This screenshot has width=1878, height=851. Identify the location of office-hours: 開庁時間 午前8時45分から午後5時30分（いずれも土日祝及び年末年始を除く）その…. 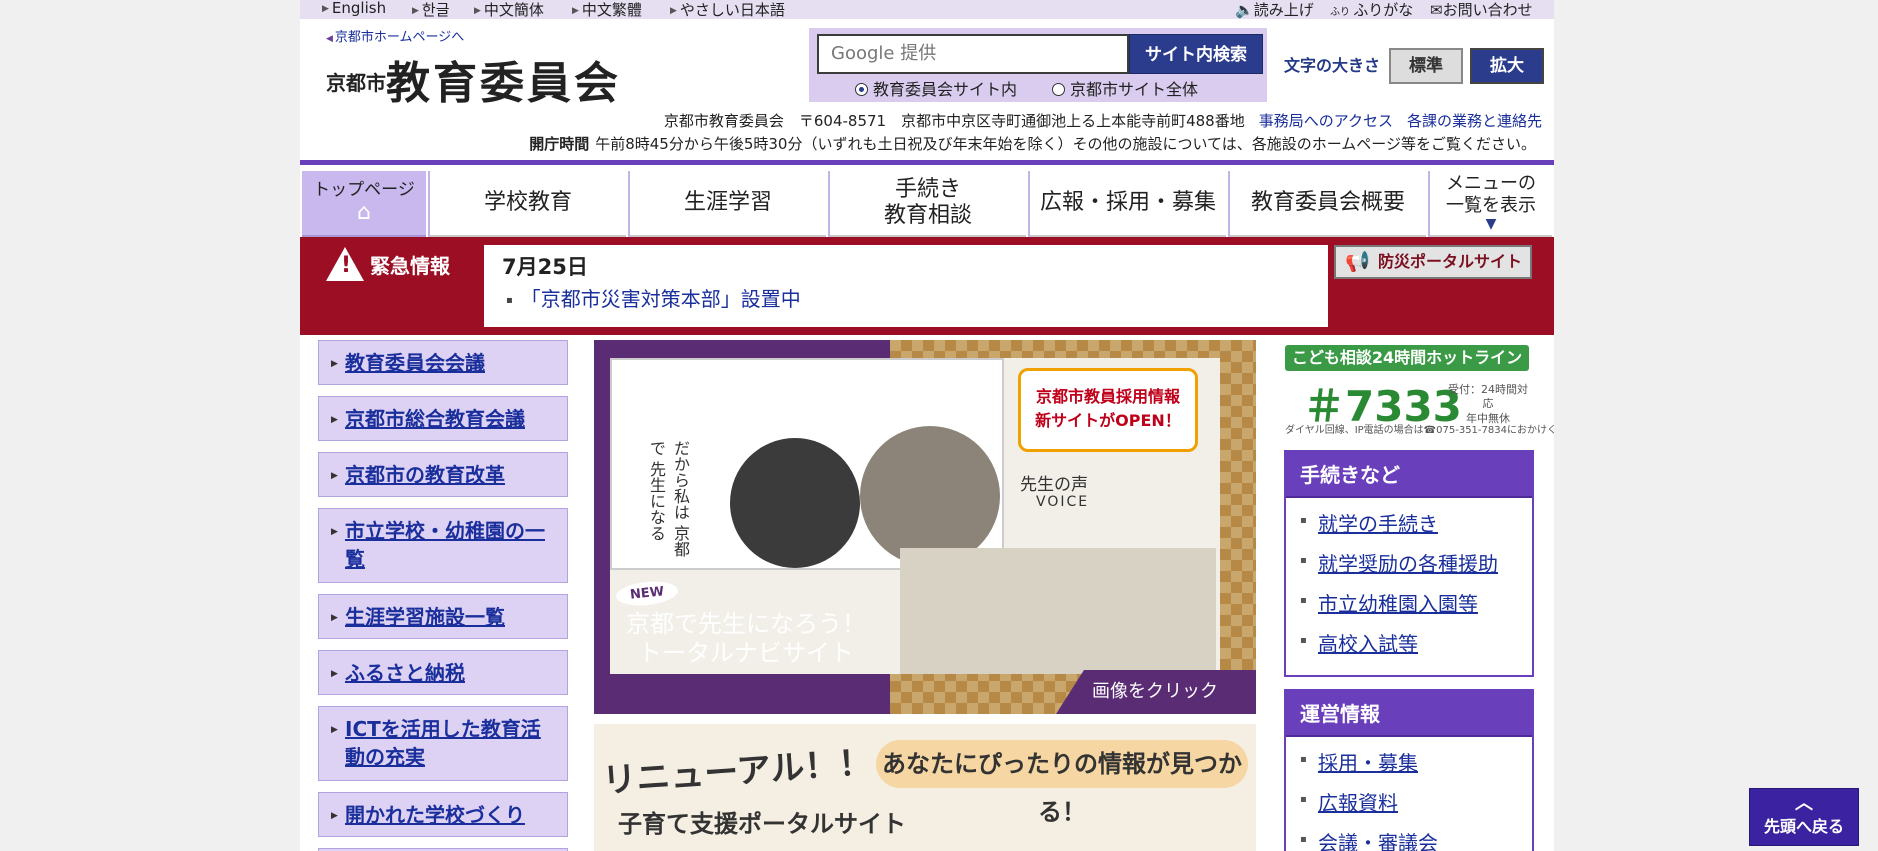
(1032, 143).